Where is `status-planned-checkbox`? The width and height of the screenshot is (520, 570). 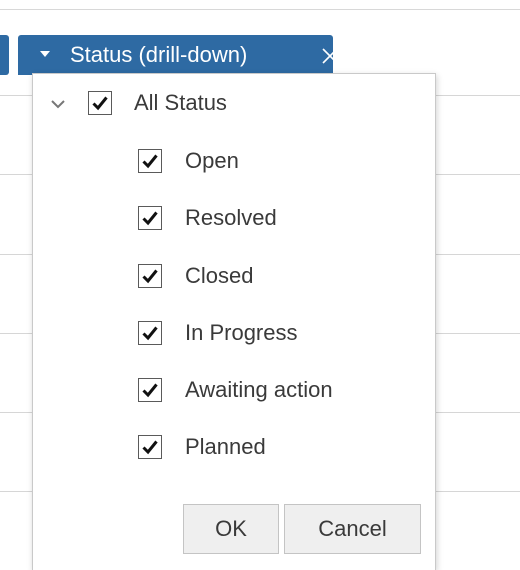 status-planned-checkbox is located at coordinates (150, 447).